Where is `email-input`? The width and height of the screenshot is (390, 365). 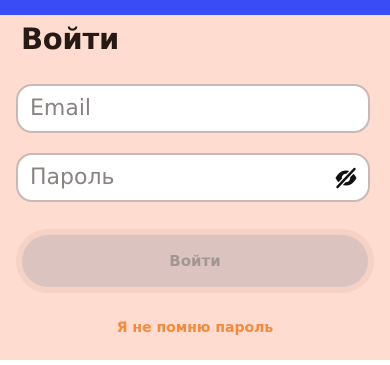 email-input is located at coordinates (185, 108).